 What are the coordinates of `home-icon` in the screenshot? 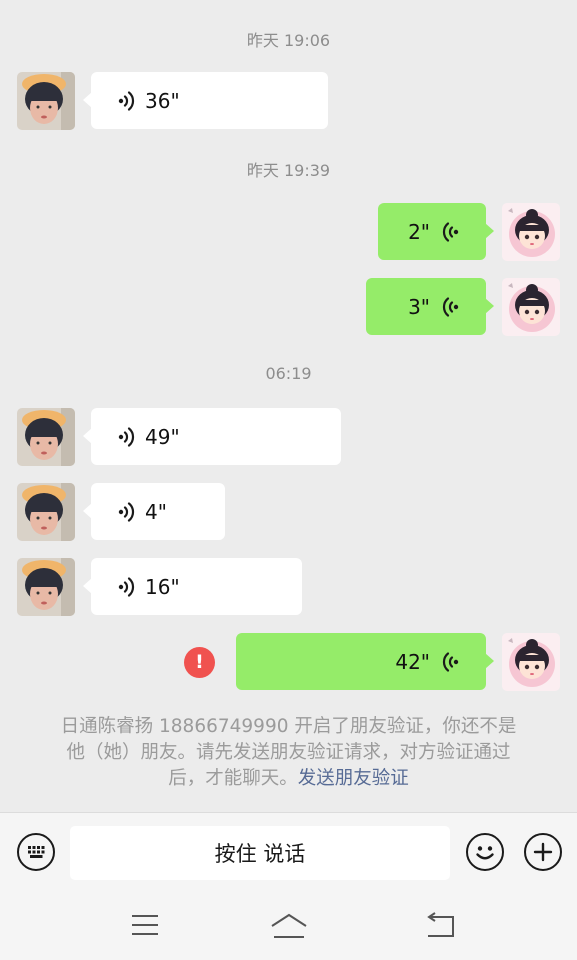 It's located at (289, 928).